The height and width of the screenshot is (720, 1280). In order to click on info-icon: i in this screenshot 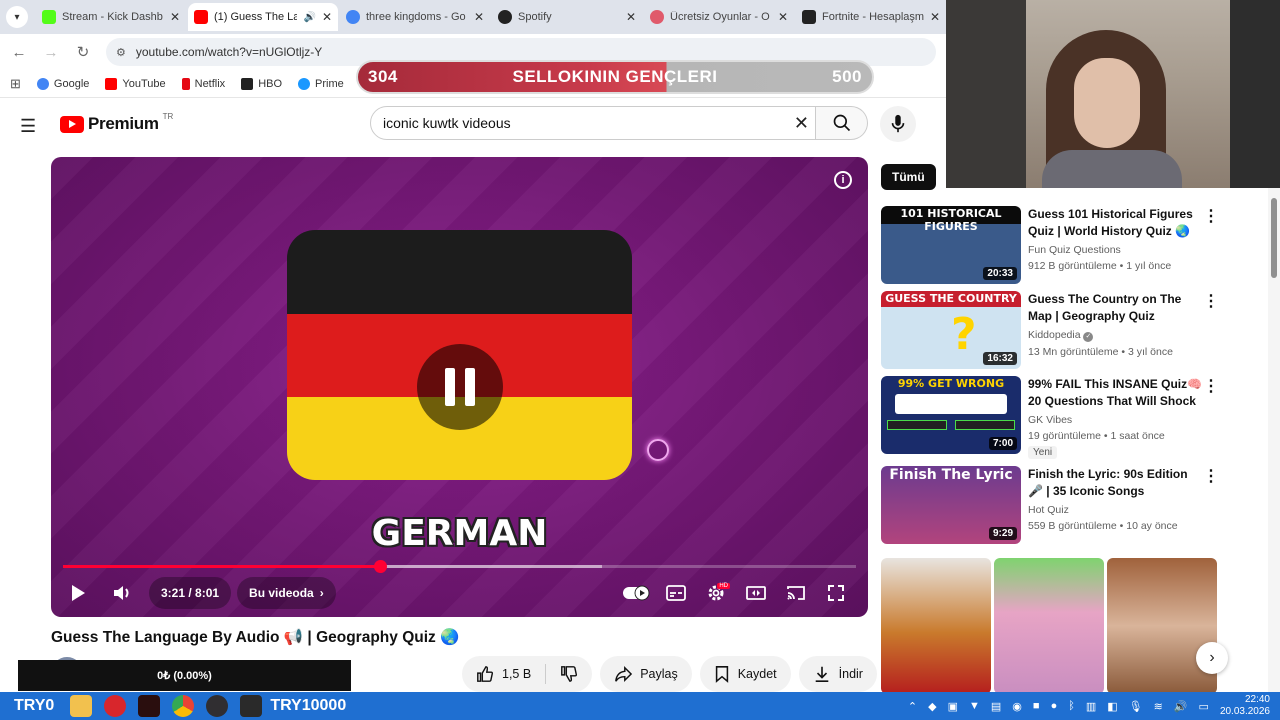, I will do `click(843, 180)`.